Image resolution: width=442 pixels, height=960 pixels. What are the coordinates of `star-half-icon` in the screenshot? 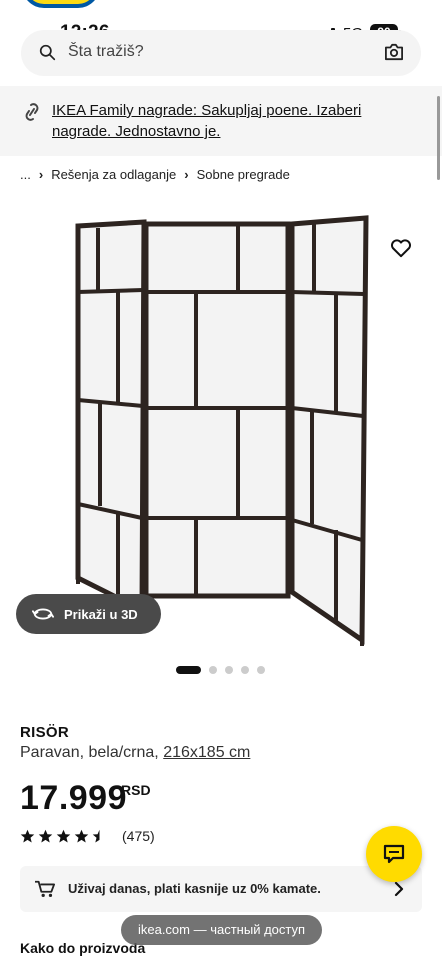 It's located at (99, 835).